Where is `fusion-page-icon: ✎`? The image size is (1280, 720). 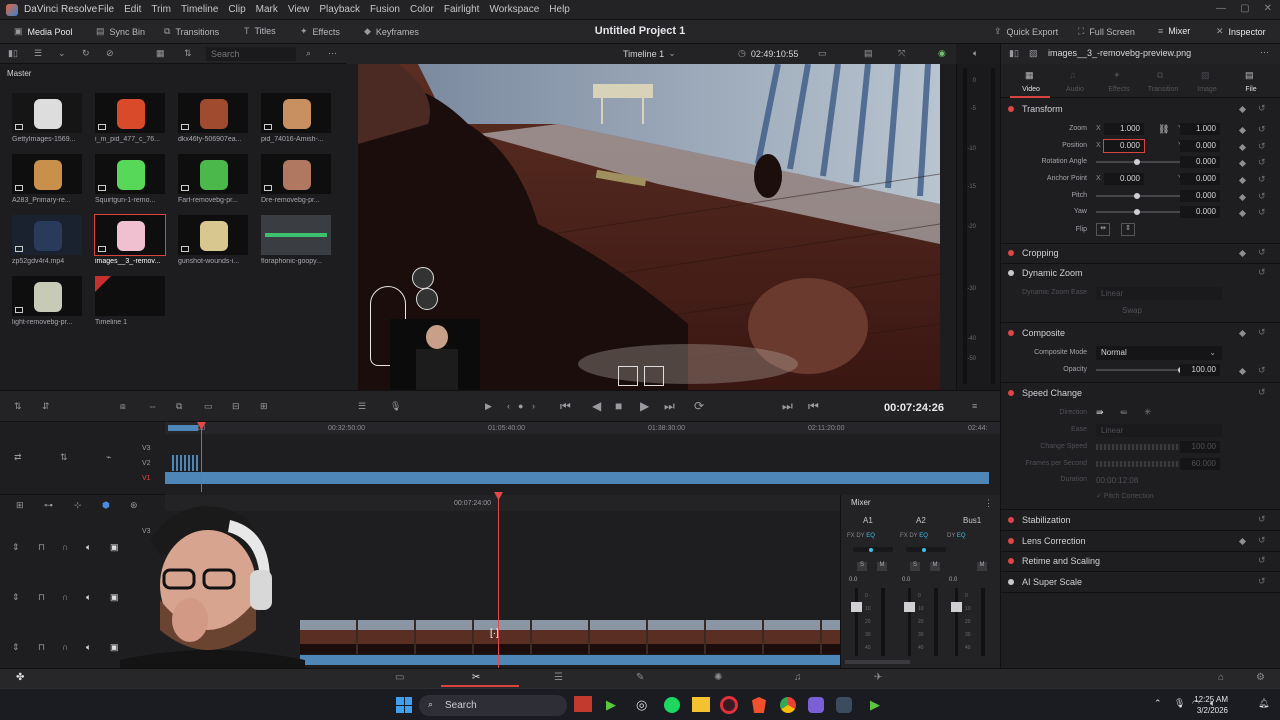 fusion-page-icon: ✎ is located at coordinates (640, 677).